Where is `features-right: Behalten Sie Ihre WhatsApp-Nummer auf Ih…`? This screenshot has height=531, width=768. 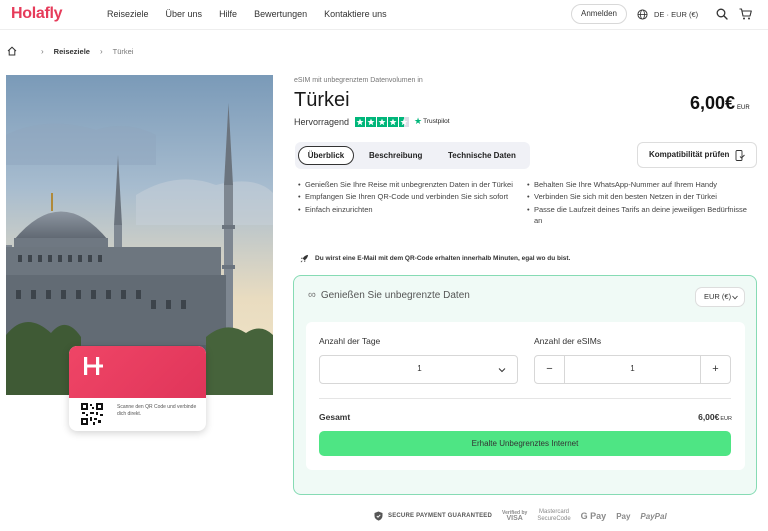 features-right: Behalten Sie Ihre WhatsApp-Nummer auf Ih… is located at coordinates (639, 204).